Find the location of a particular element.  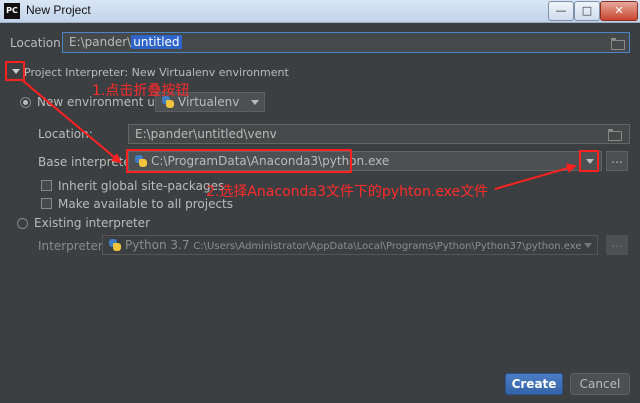

create-button: Create is located at coordinates (534, 384).